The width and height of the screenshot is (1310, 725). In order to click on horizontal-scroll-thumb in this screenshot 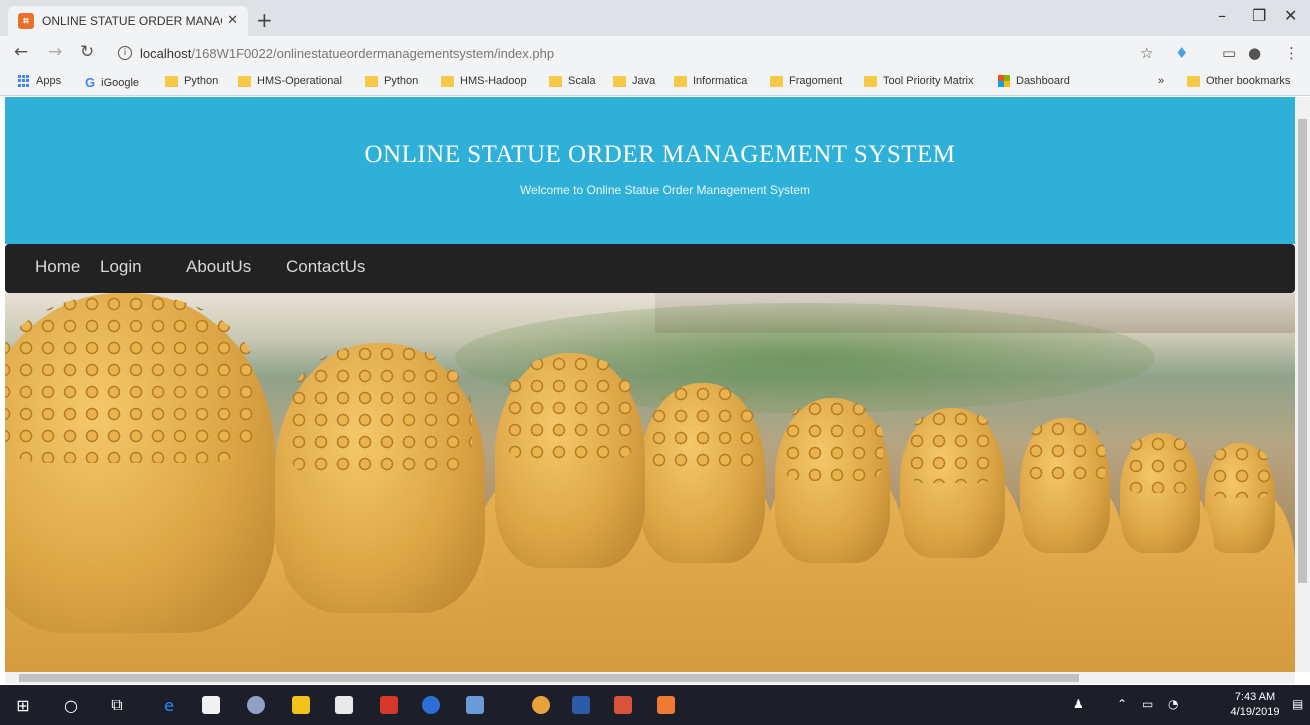, I will do `click(549, 678)`.